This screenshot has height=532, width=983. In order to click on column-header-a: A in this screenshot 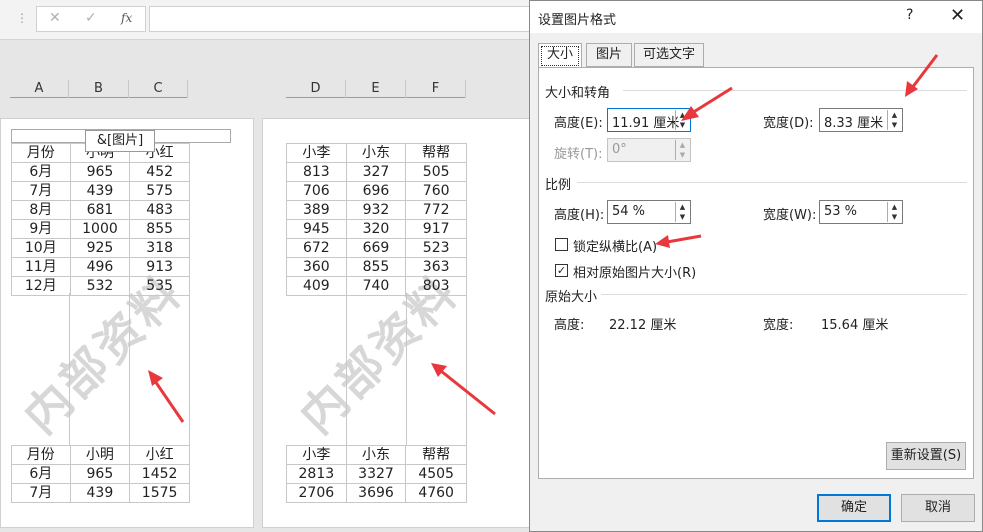, I will do `click(39, 89)`.